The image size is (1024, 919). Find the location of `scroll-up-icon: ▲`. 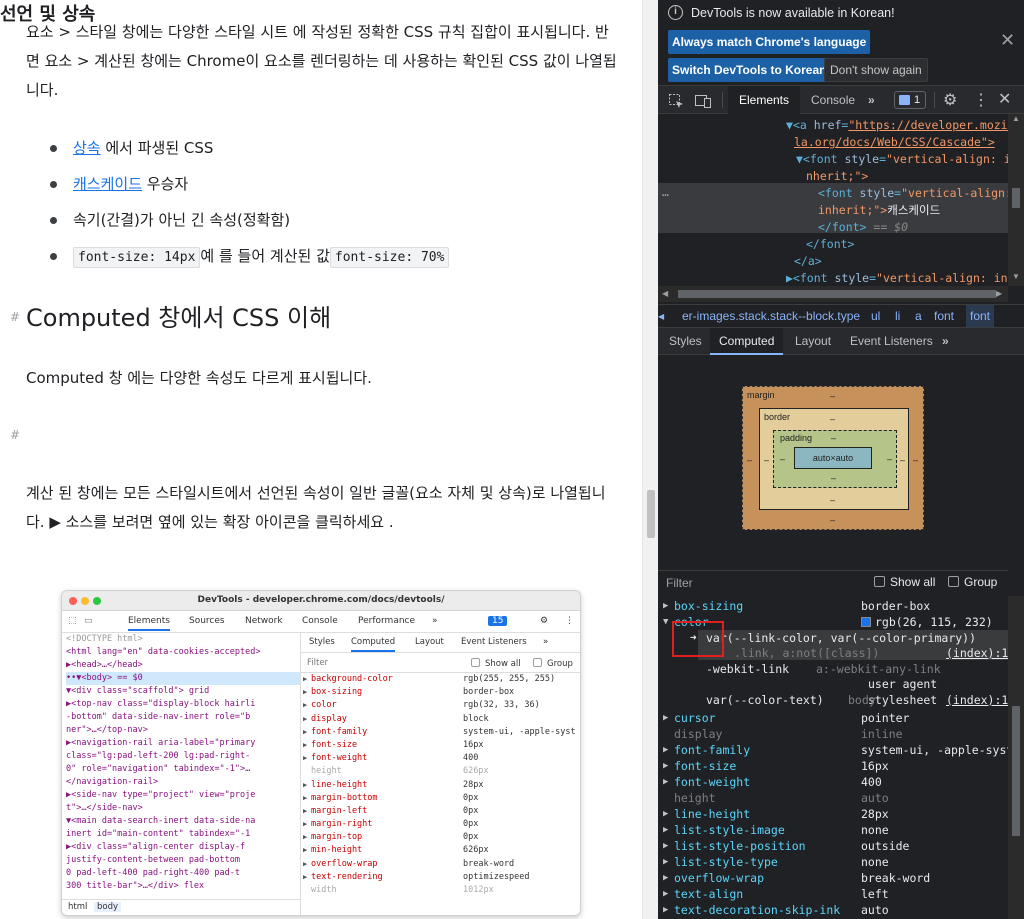

scroll-up-icon: ▲ is located at coordinates (1016, 118).